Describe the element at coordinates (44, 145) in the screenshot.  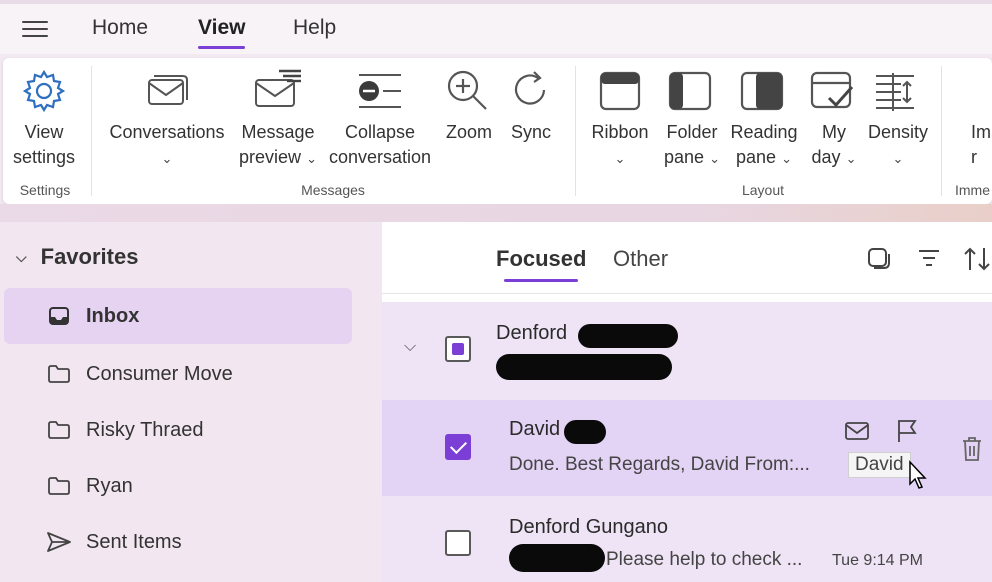
I see `view-settings-button: View settings` at that location.